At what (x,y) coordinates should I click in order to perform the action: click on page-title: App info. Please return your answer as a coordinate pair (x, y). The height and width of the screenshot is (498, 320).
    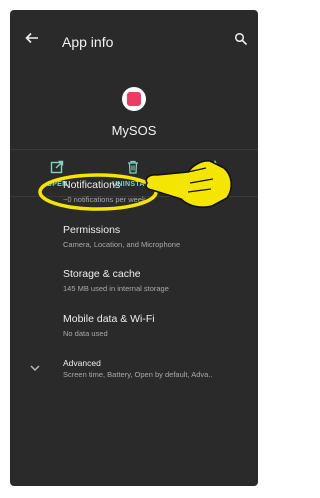
    Looking at the image, I should click on (88, 42).